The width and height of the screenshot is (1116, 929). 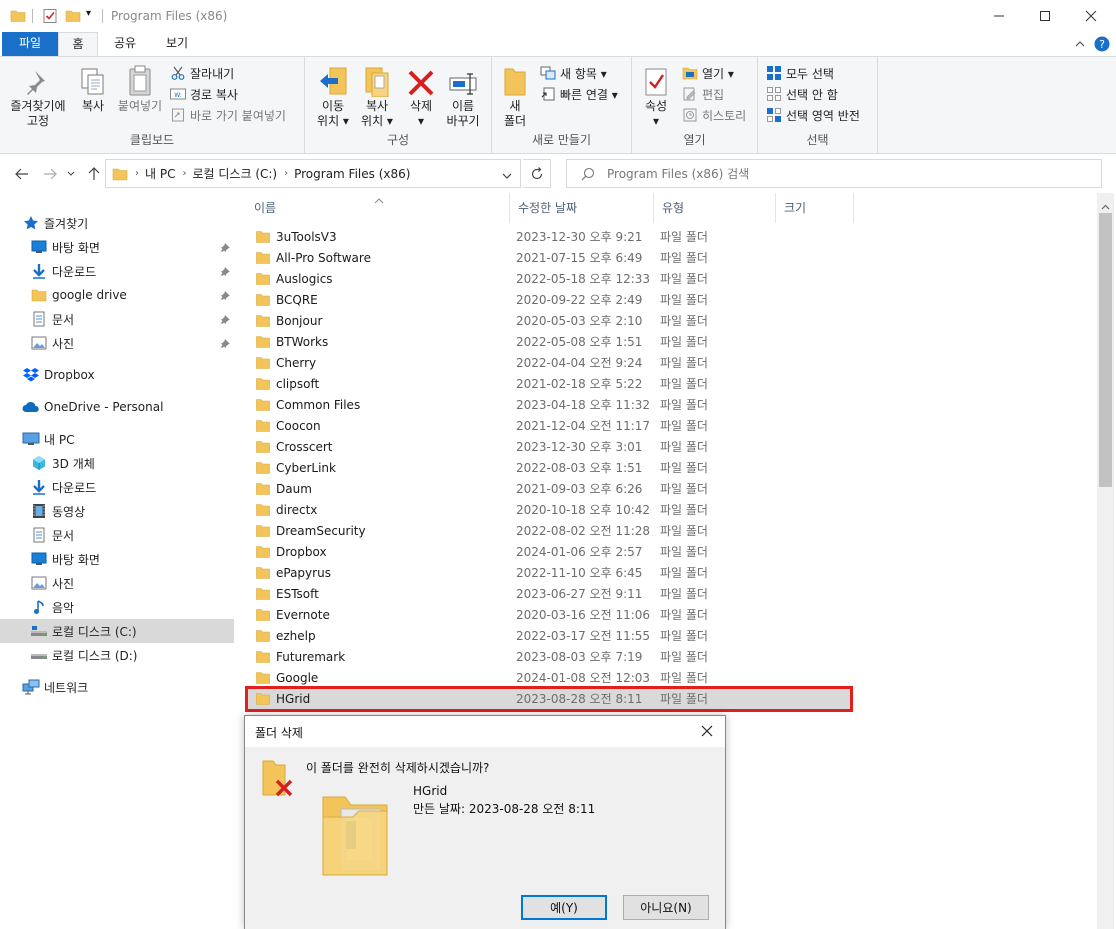 What do you see at coordinates (549, 572) in the screenshot?
I see `file-row: ePapyrus 2022-11-10 오후 6:45 파일 폴더` at bounding box center [549, 572].